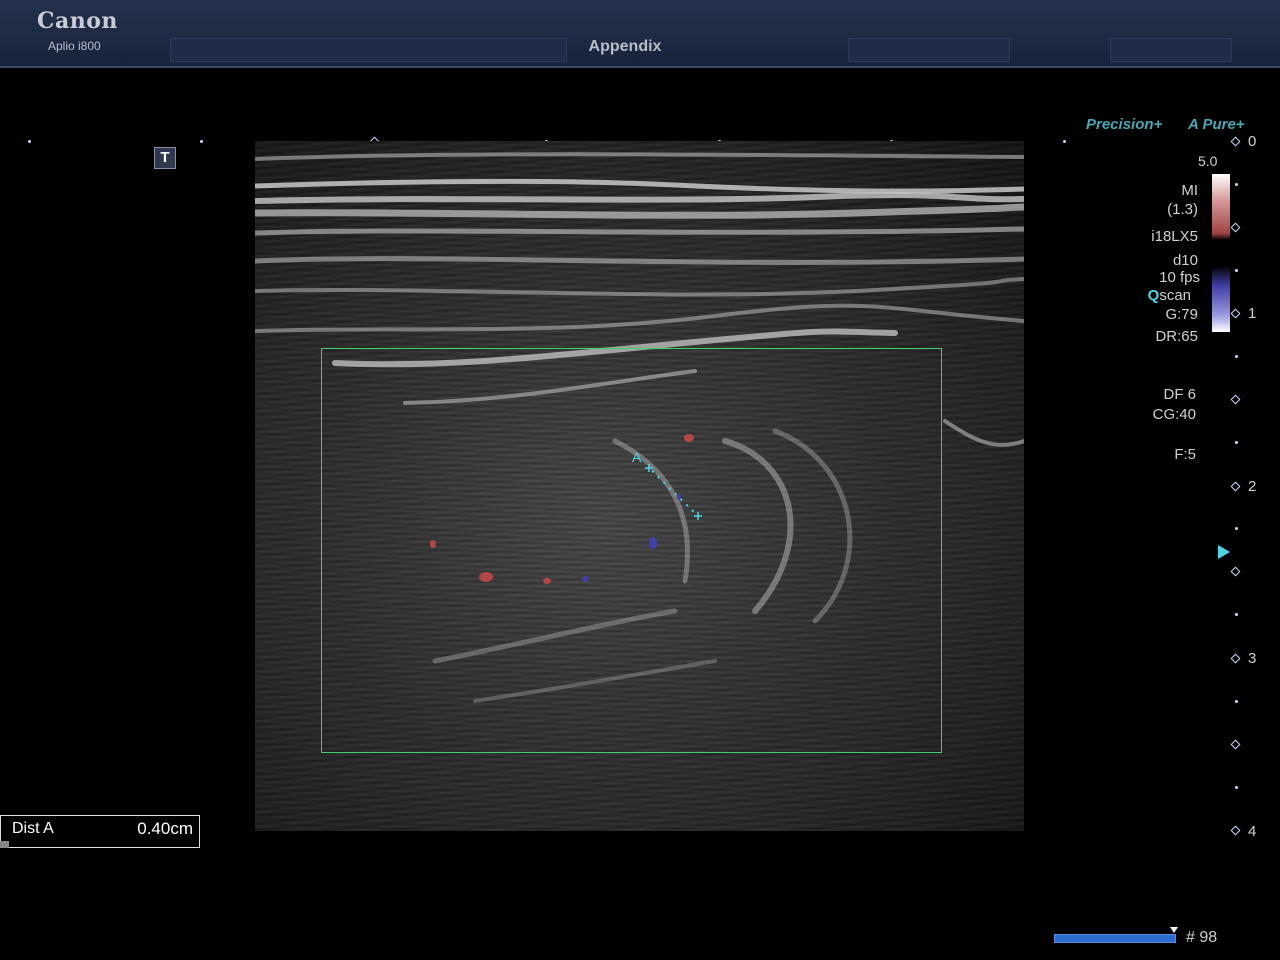  Describe the element at coordinates (1189, 190) in the screenshot. I see `mi-label: MI` at that location.